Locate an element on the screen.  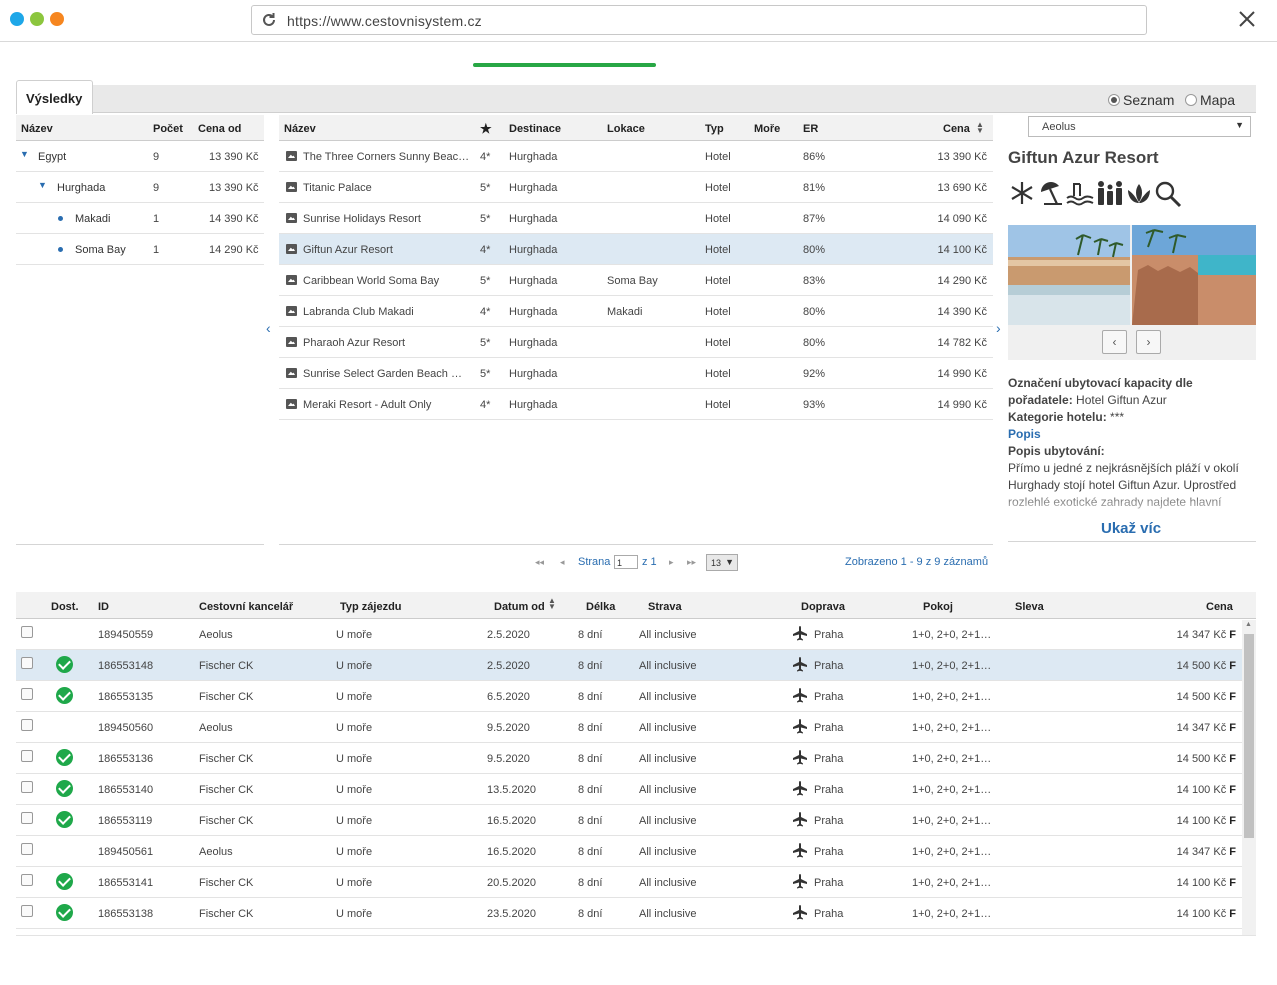
col-price-from: Cena od is located at coordinates (219, 129).